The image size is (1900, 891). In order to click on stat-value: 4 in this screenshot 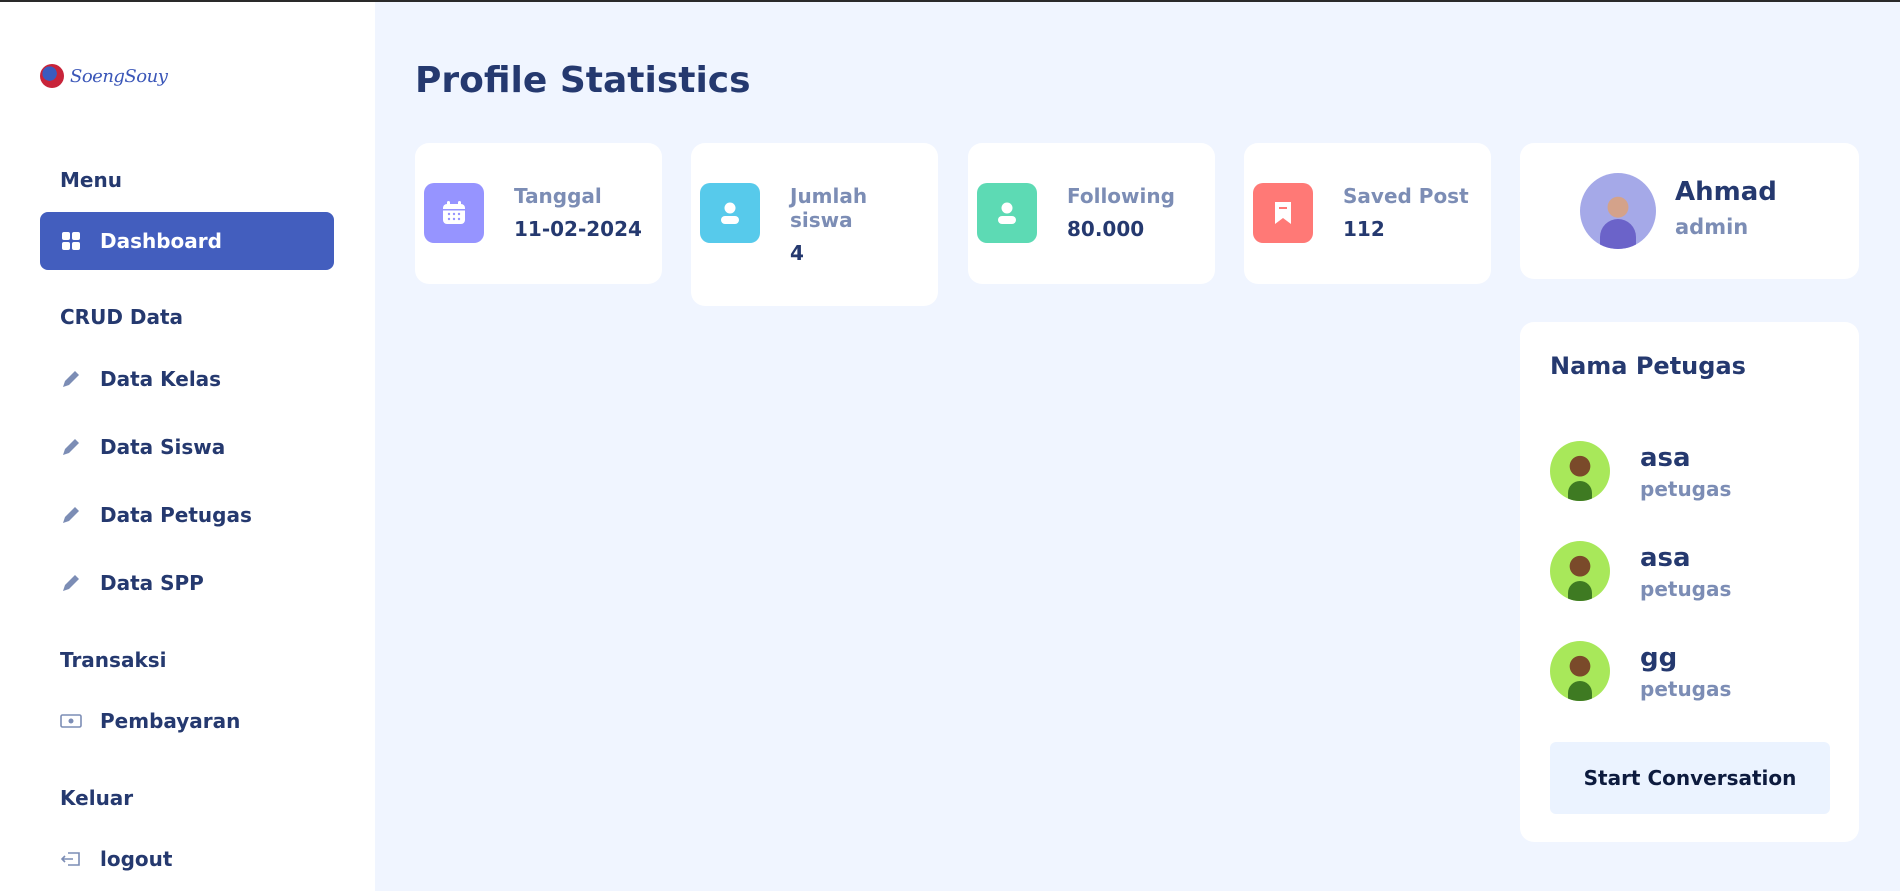, I will do `click(797, 253)`.